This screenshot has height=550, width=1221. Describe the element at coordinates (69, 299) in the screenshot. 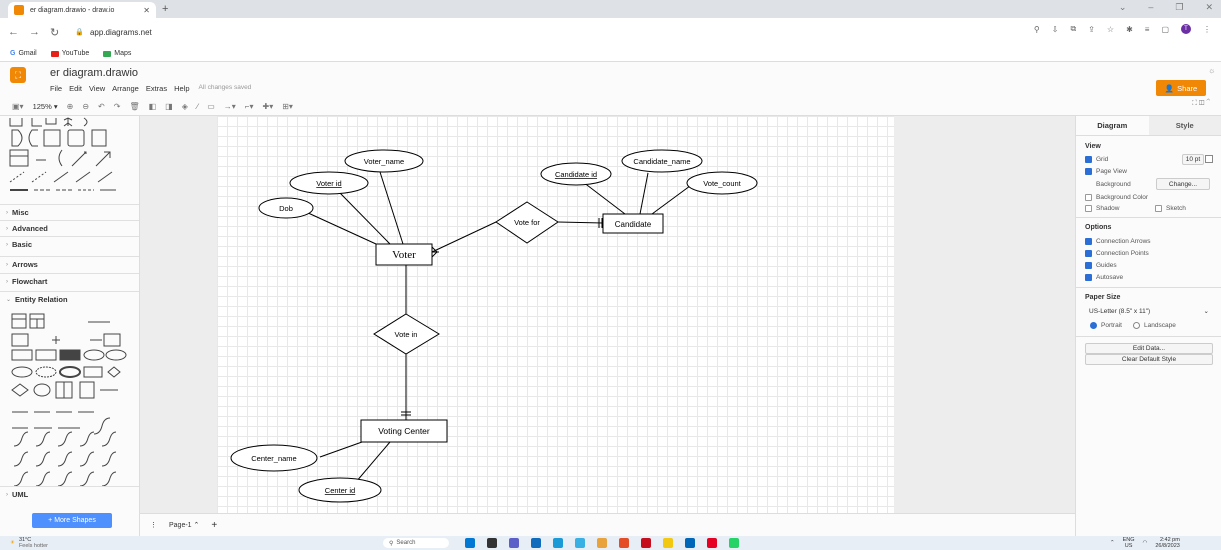

I see `section-entity-relation: ⌄ Entity Relation` at that location.